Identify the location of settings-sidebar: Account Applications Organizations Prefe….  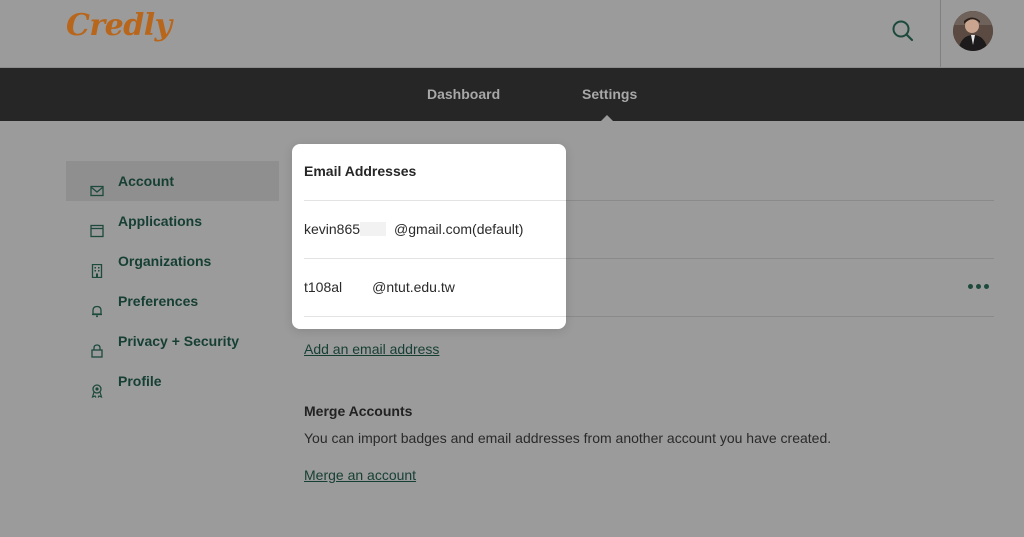
(172, 281).